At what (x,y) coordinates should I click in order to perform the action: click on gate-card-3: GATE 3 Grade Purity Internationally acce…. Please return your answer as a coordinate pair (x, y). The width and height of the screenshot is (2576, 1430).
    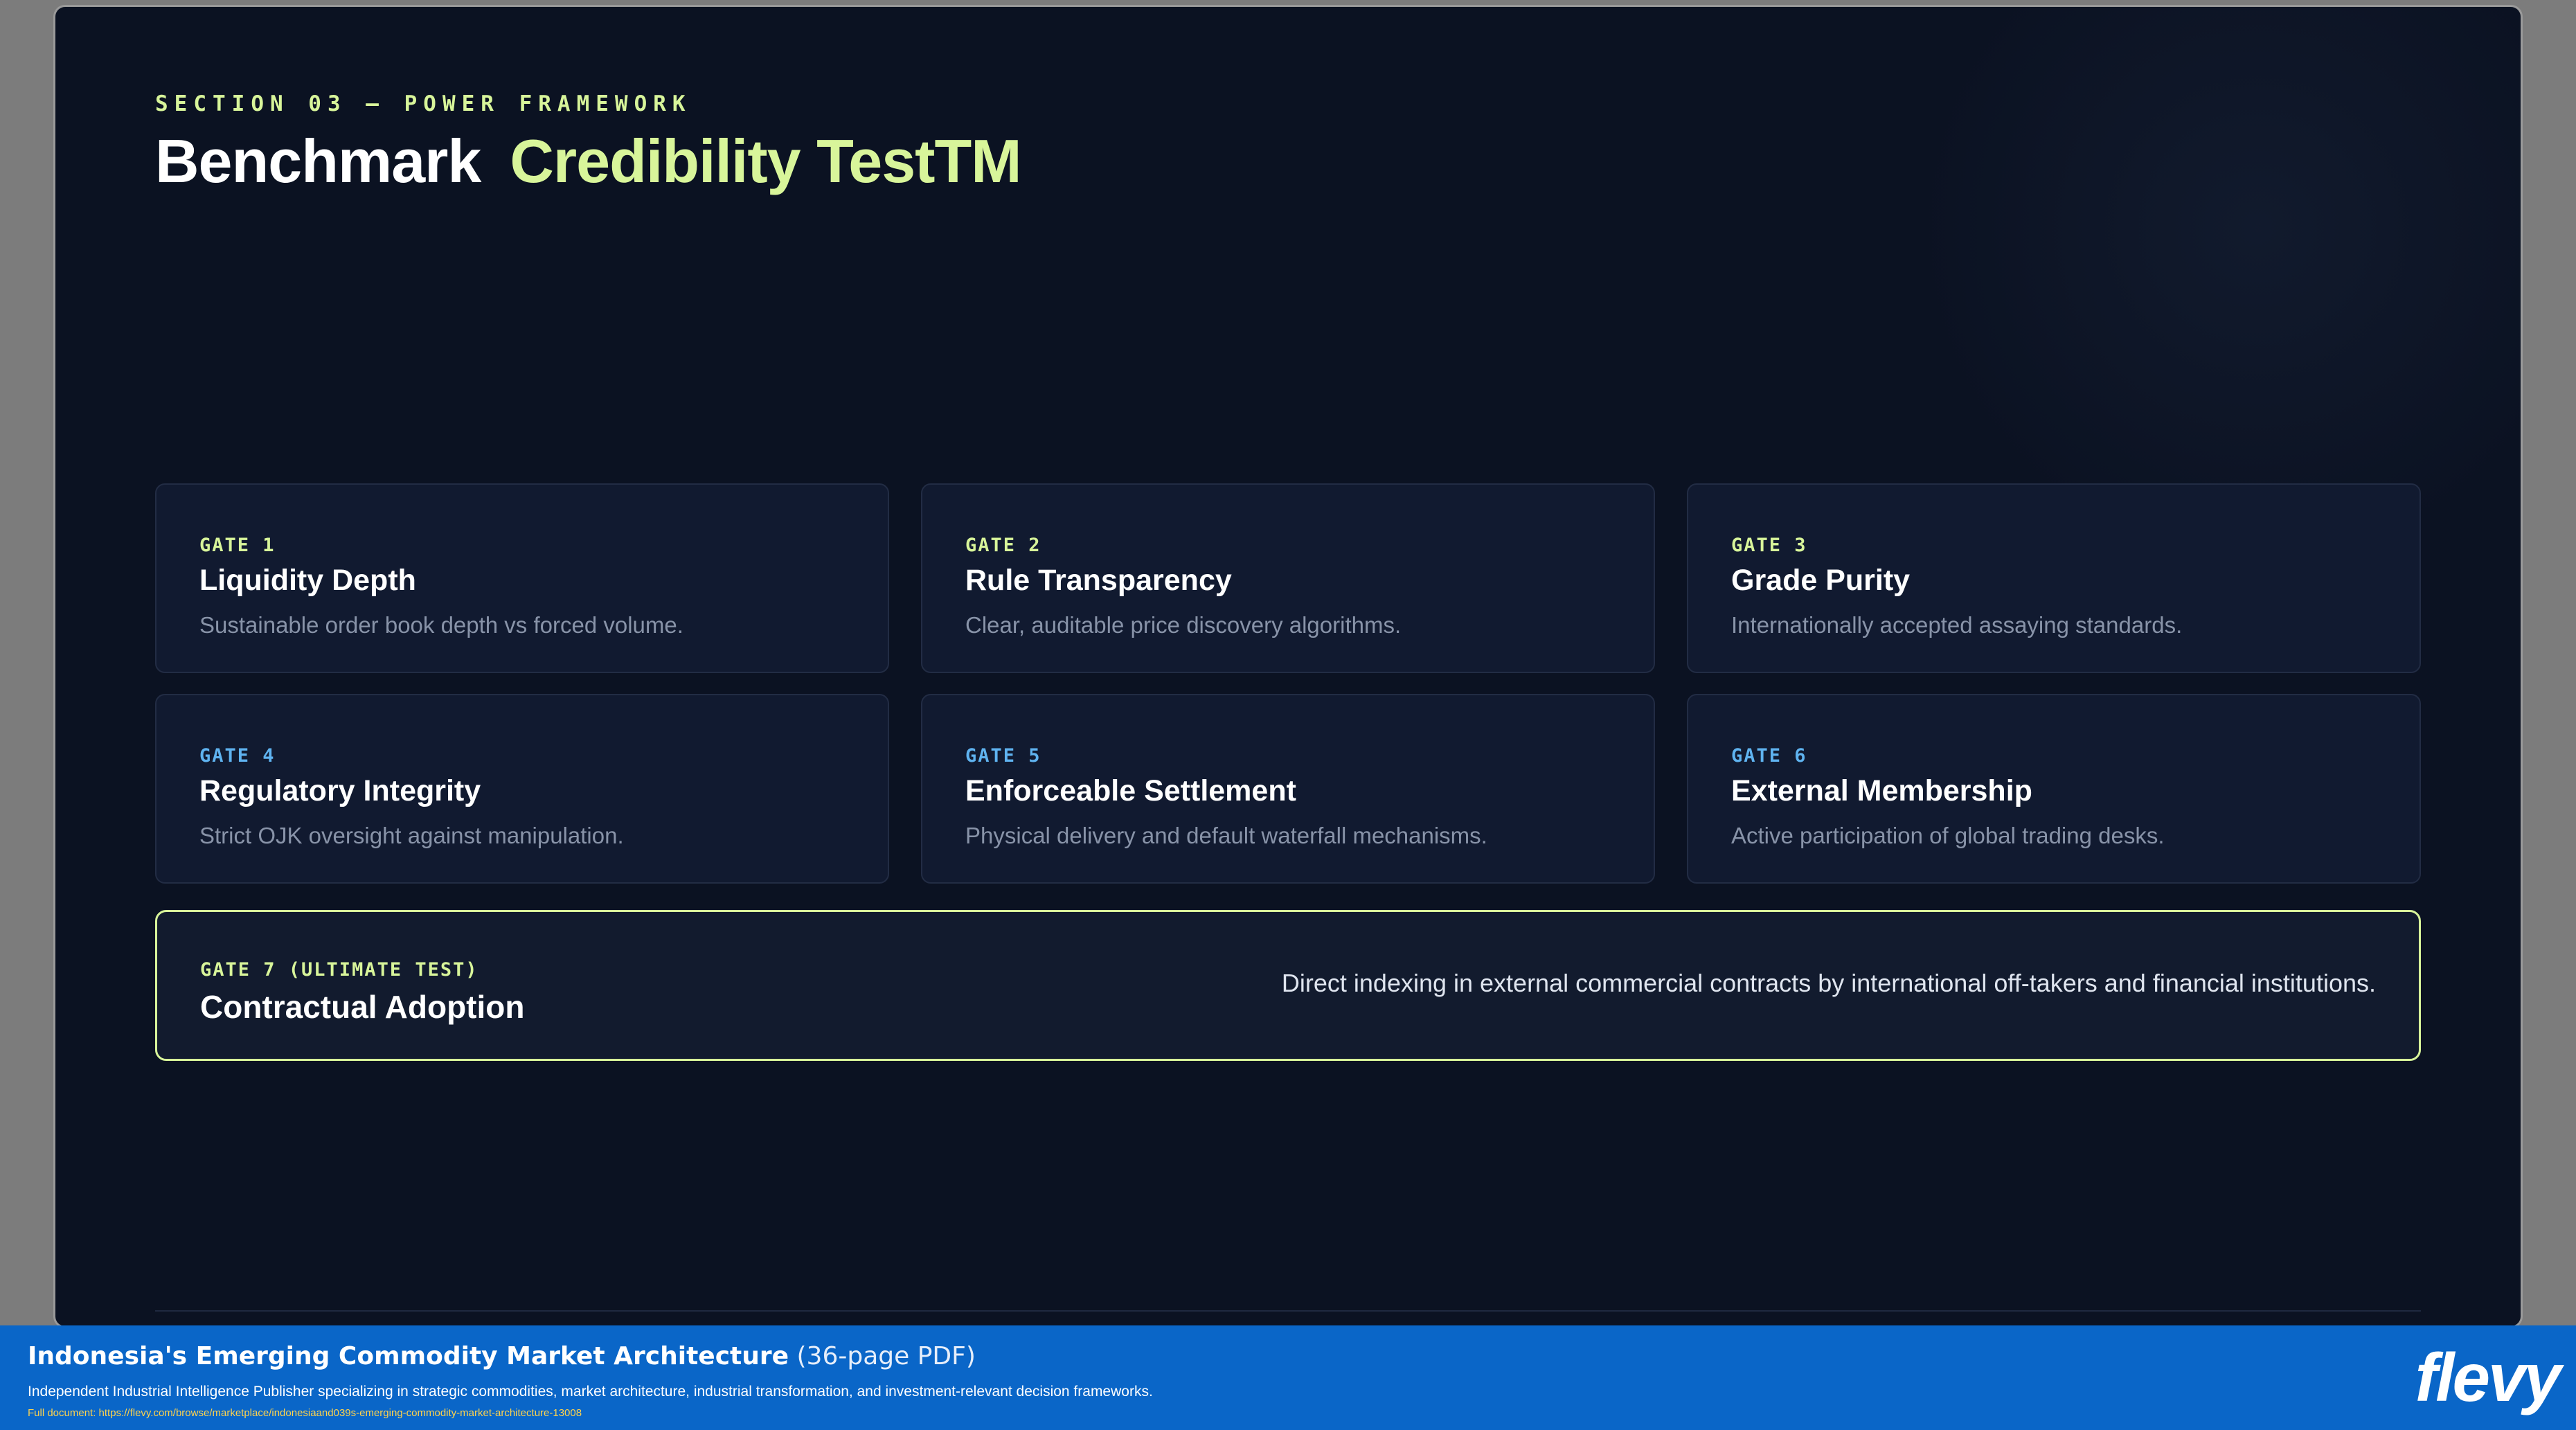
    Looking at the image, I should click on (2054, 578).